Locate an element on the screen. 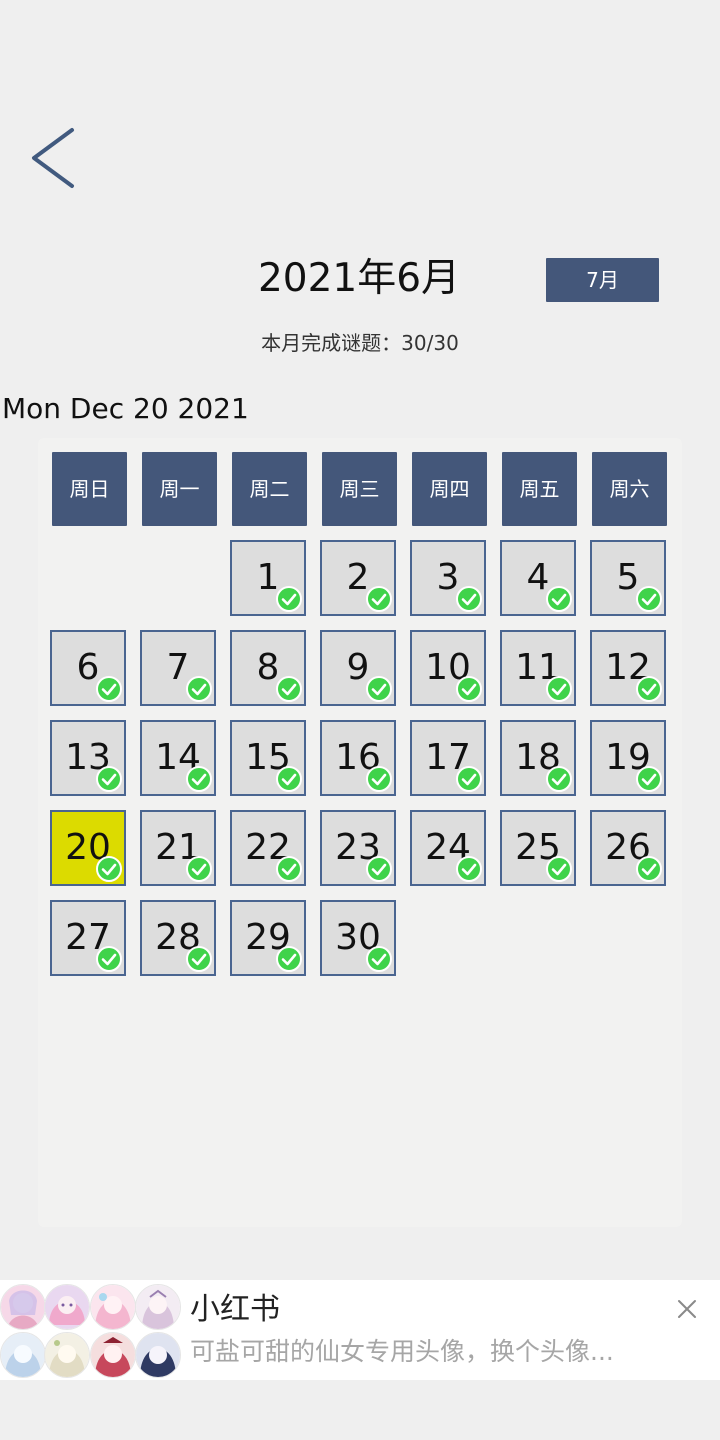  calendar-day-6: 6 is located at coordinates (88, 668).